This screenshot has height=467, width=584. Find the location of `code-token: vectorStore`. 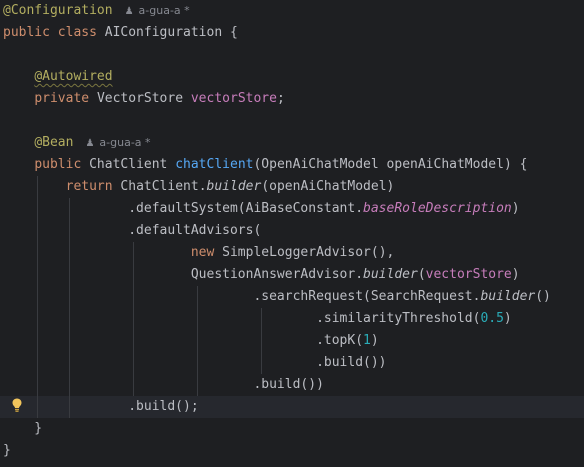

code-token: vectorStore is located at coordinates (233, 98).